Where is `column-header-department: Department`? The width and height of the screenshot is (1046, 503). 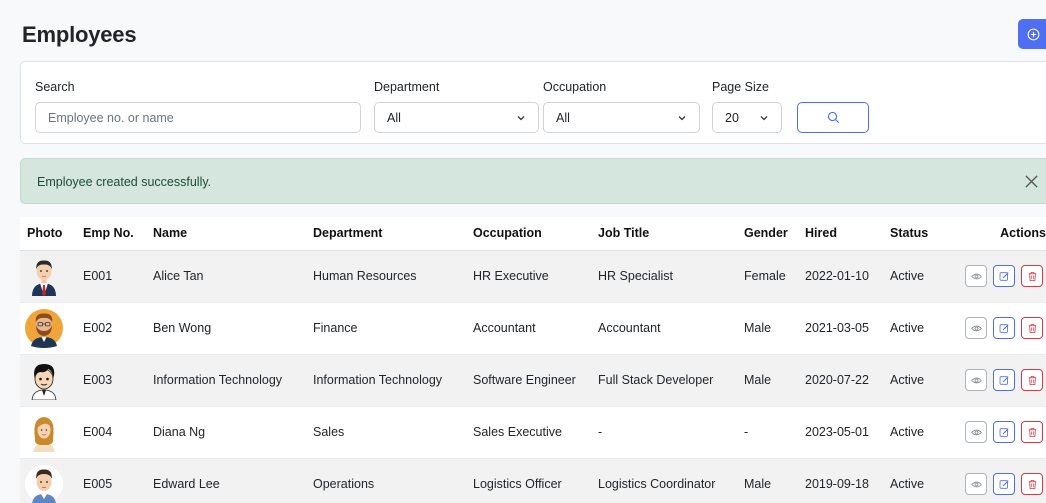
column-header-department: Department is located at coordinates (386, 234).